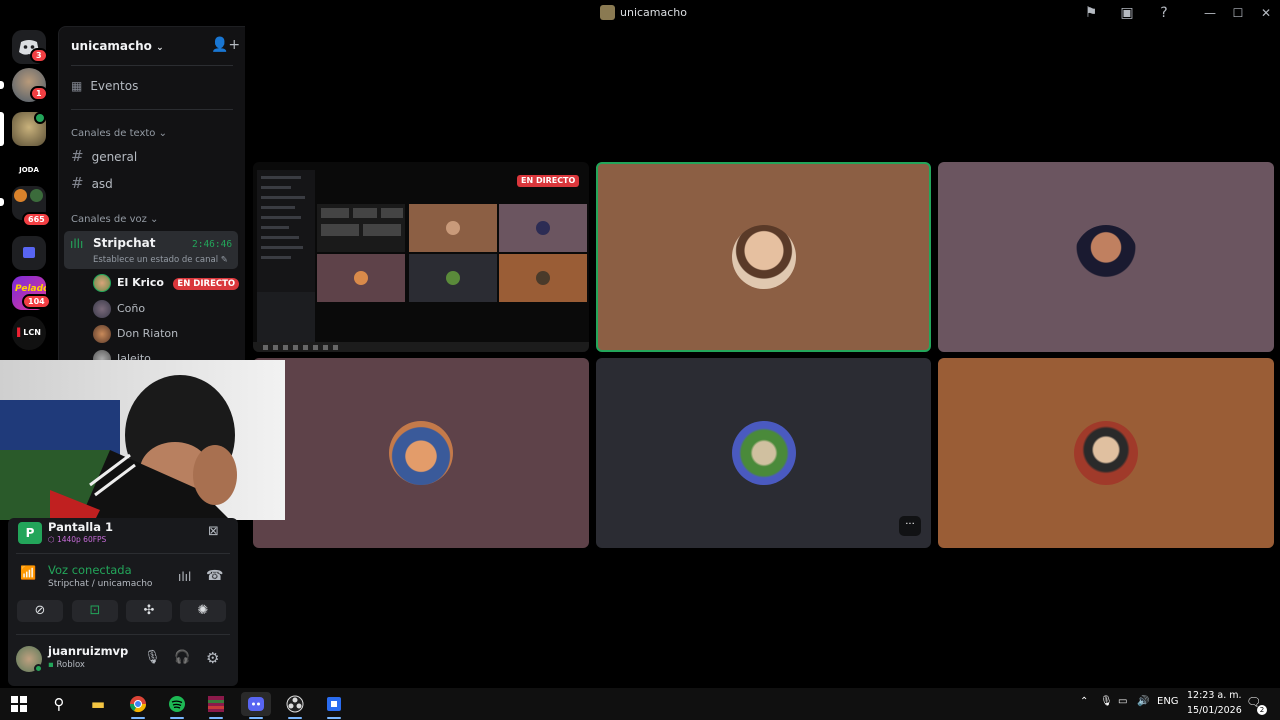  I want to click on activities-button: ✣, so click(149, 611).